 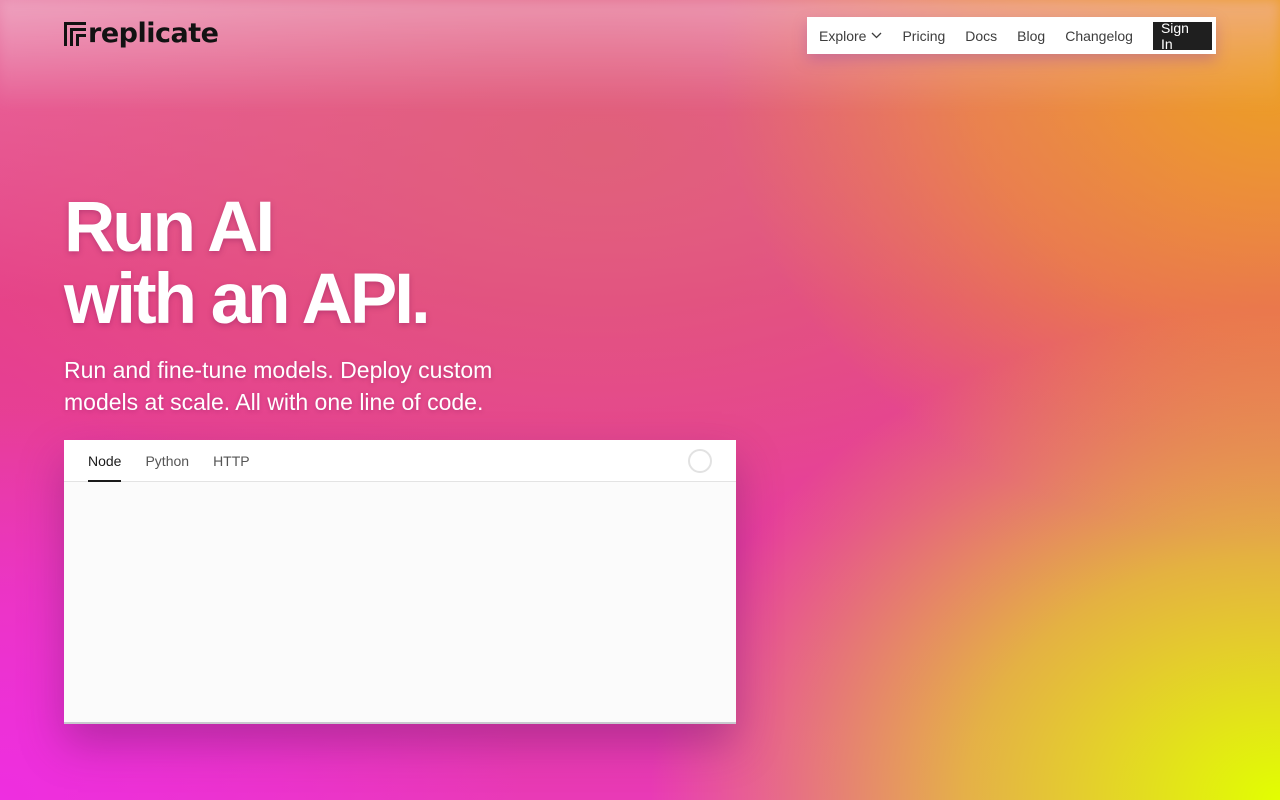 I want to click on replicate-logo: replicate, so click(x=141, y=33).